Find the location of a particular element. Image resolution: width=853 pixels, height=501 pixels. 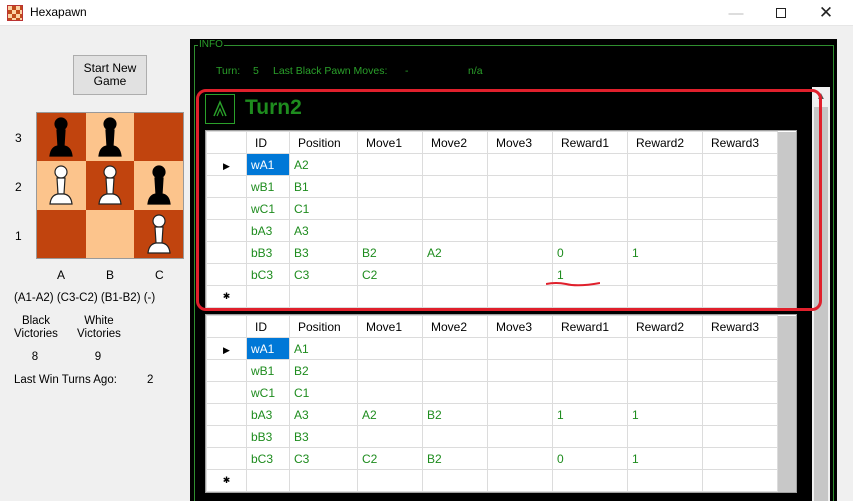

table-row: wC1 C1 is located at coordinates (501, 392).